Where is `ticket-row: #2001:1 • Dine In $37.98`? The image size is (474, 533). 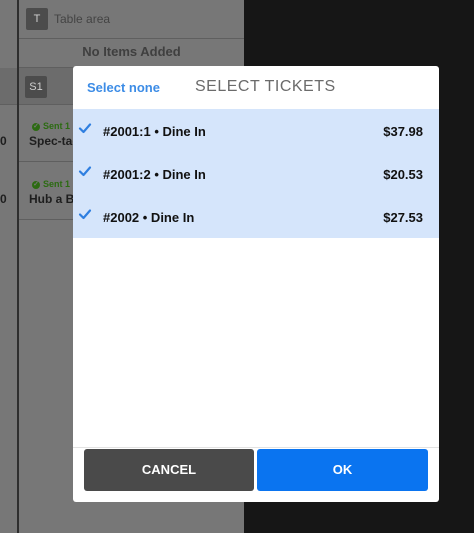
ticket-row: #2001:1 • Dine In $37.98 is located at coordinates (256, 130).